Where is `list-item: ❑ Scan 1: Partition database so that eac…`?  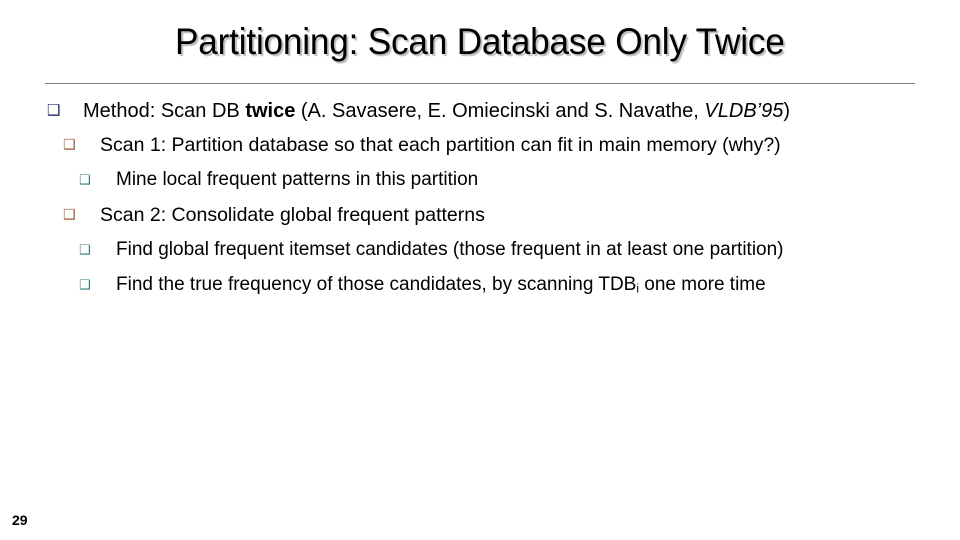
list-item: ❑ Scan 1: Partition database so that eac… is located at coordinates (511, 147).